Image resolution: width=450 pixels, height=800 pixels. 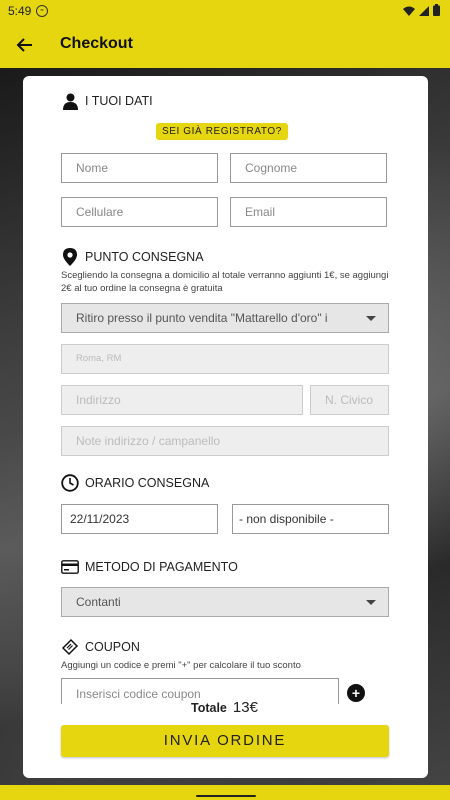 What do you see at coordinates (70, 647) in the screenshot?
I see `ticket-icon` at bounding box center [70, 647].